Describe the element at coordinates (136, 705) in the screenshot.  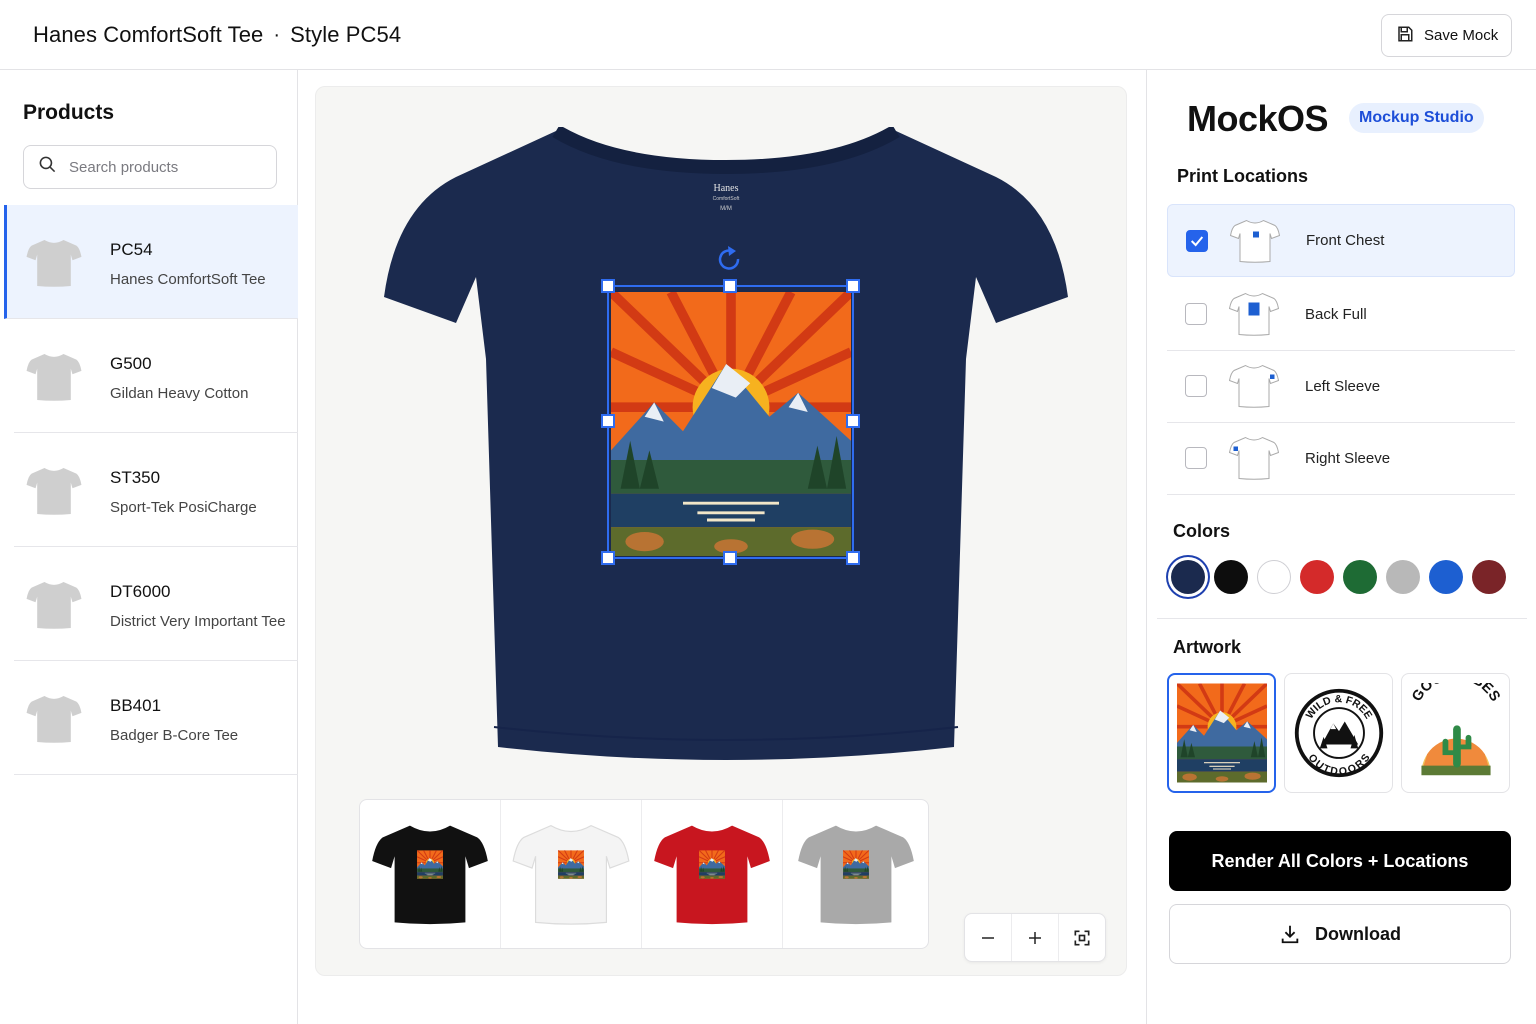
I see `product-code: BB401` at that location.